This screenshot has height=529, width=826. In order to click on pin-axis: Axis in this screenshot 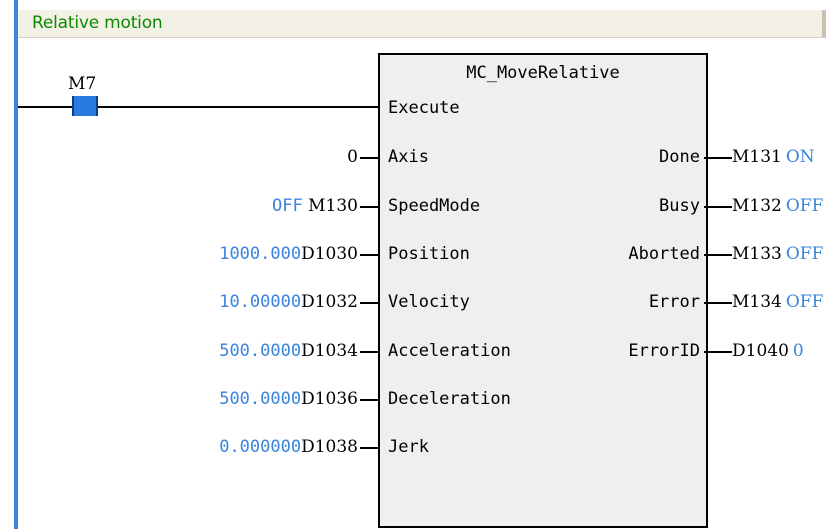, I will do `click(408, 157)`.